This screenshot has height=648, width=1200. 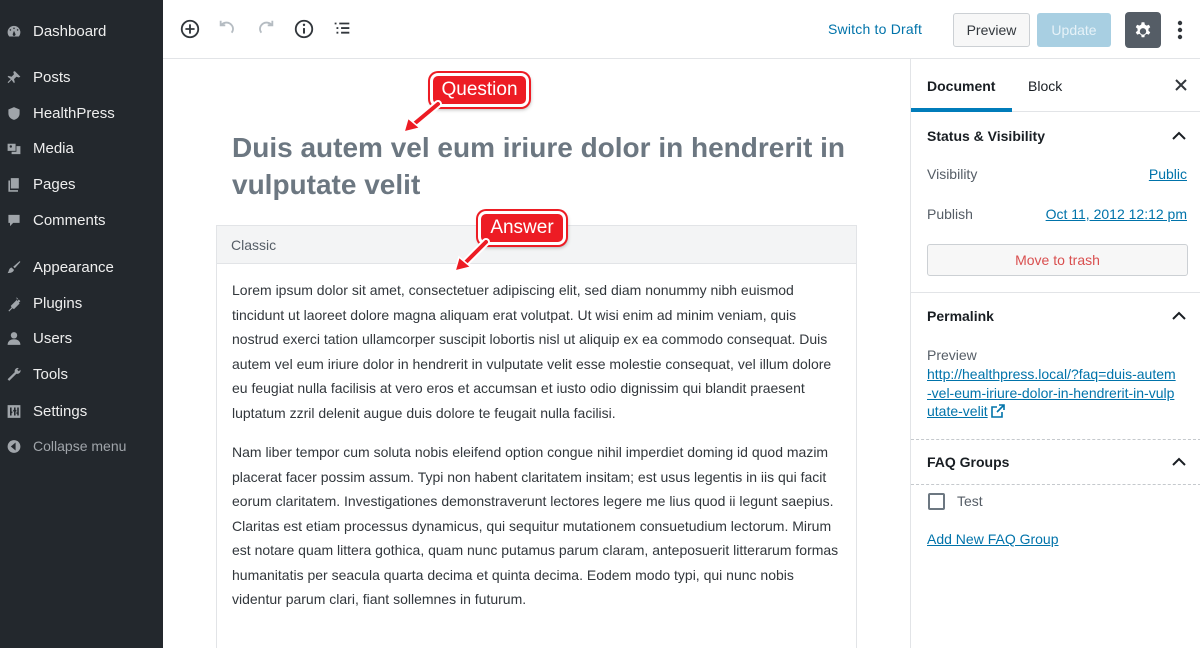 What do you see at coordinates (952, 355) in the screenshot?
I see `permalink-preview-label: Preview` at bounding box center [952, 355].